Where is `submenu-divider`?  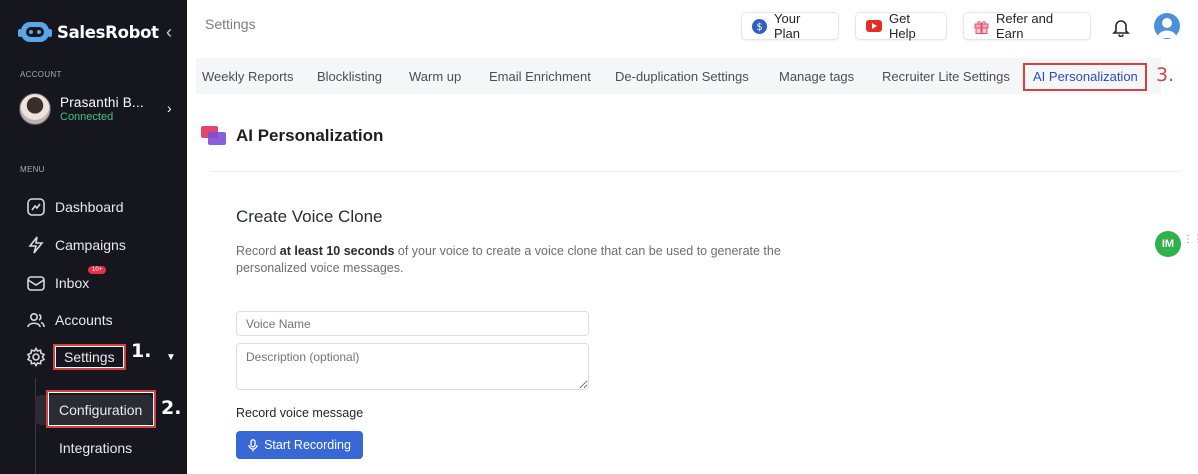 submenu-divider is located at coordinates (35, 426).